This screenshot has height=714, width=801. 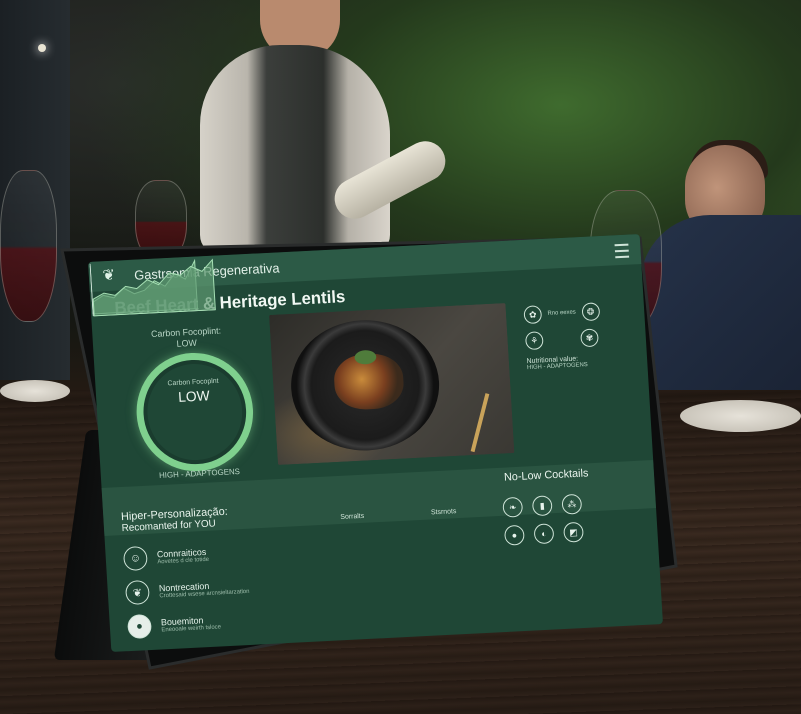 I want to click on leaf-icon: ❧, so click(x=513, y=507).